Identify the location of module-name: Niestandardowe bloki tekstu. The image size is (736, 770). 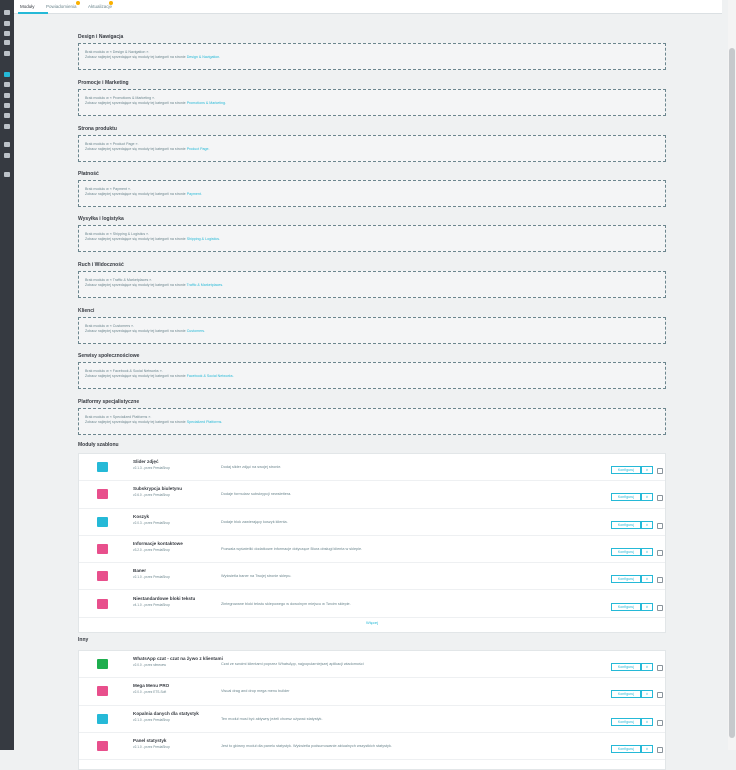
(164, 598).